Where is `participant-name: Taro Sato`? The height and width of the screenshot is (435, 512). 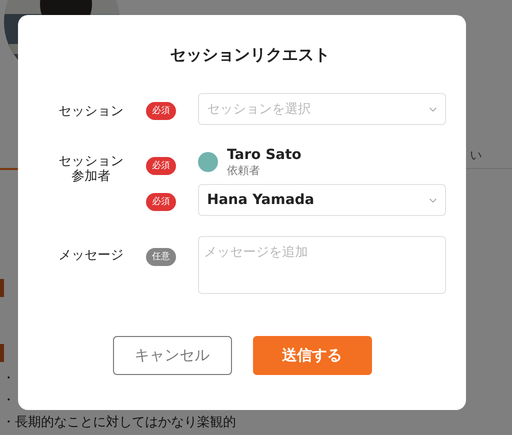 participant-name: Taro Sato is located at coordinates (264, 155).